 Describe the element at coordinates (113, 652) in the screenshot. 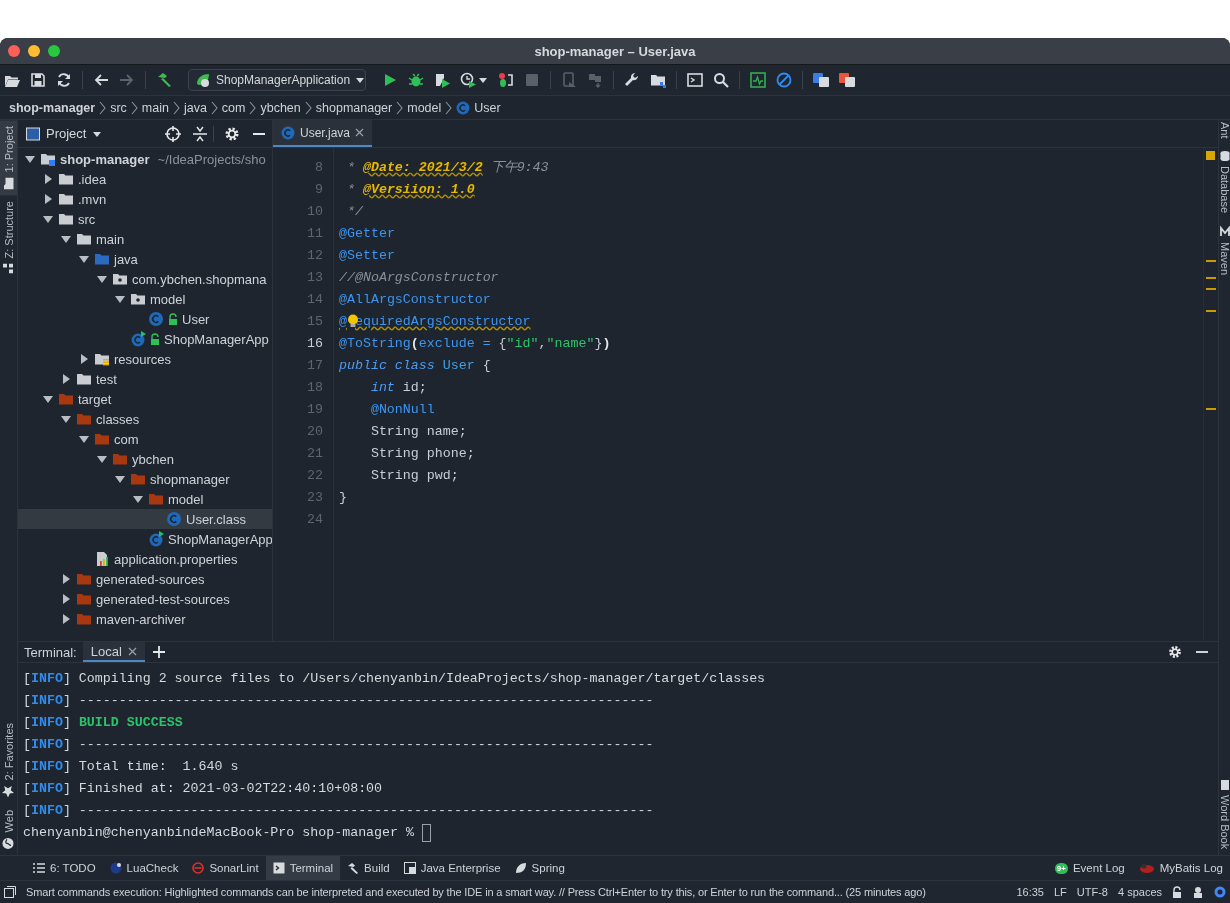

I see `terminal-tab: Local` at that location.